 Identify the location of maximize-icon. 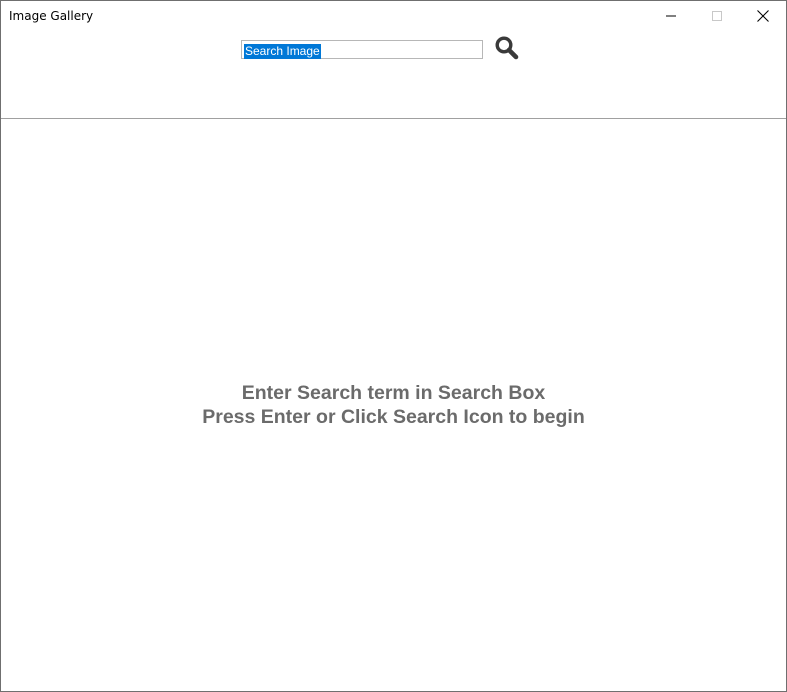
(717, 15).